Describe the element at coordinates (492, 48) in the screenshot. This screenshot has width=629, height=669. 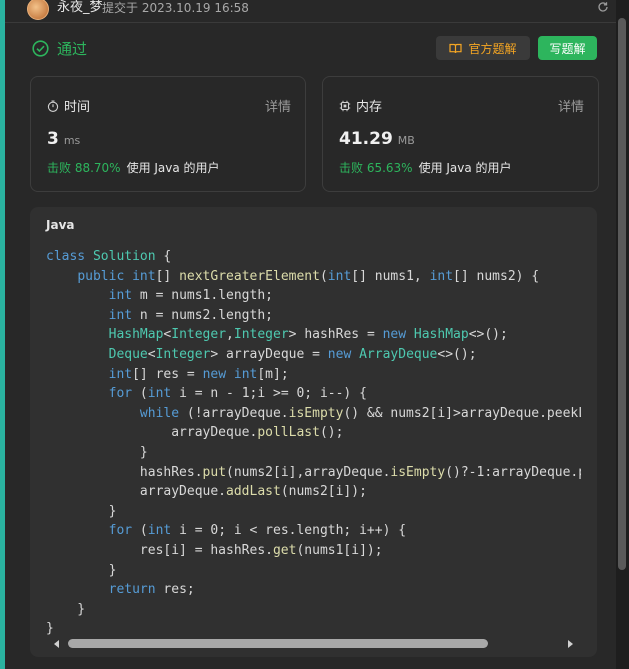
I see `official-solution-label: 官方题解` at that location.